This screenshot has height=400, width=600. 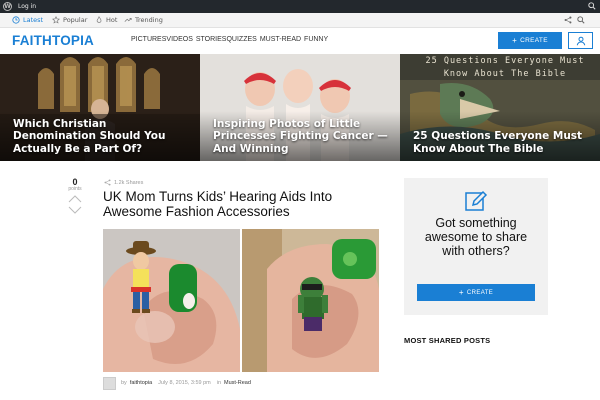 What do you see at coordinates (184, 383) in the screenshot?
I see `post-date: July 8, 2015, 3:59 pm` at bounding box center [184, 383].